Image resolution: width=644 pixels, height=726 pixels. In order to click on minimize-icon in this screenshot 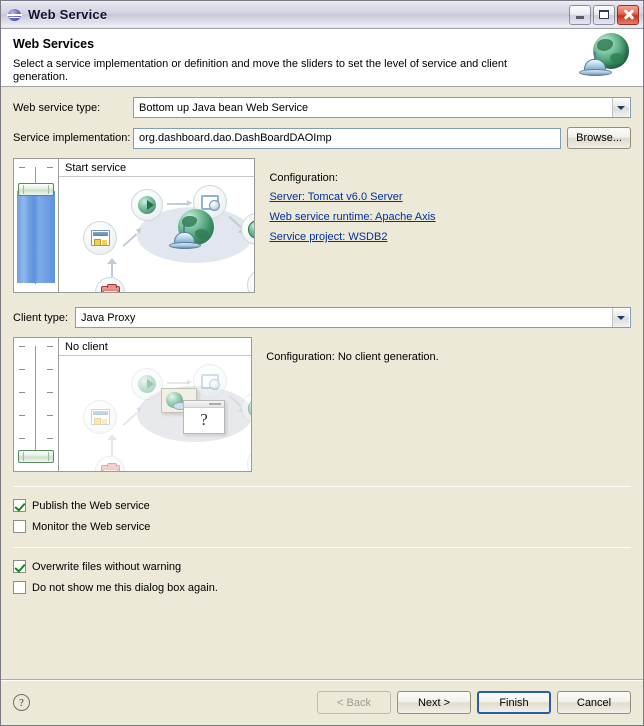, I will do `click(580, 14)`.